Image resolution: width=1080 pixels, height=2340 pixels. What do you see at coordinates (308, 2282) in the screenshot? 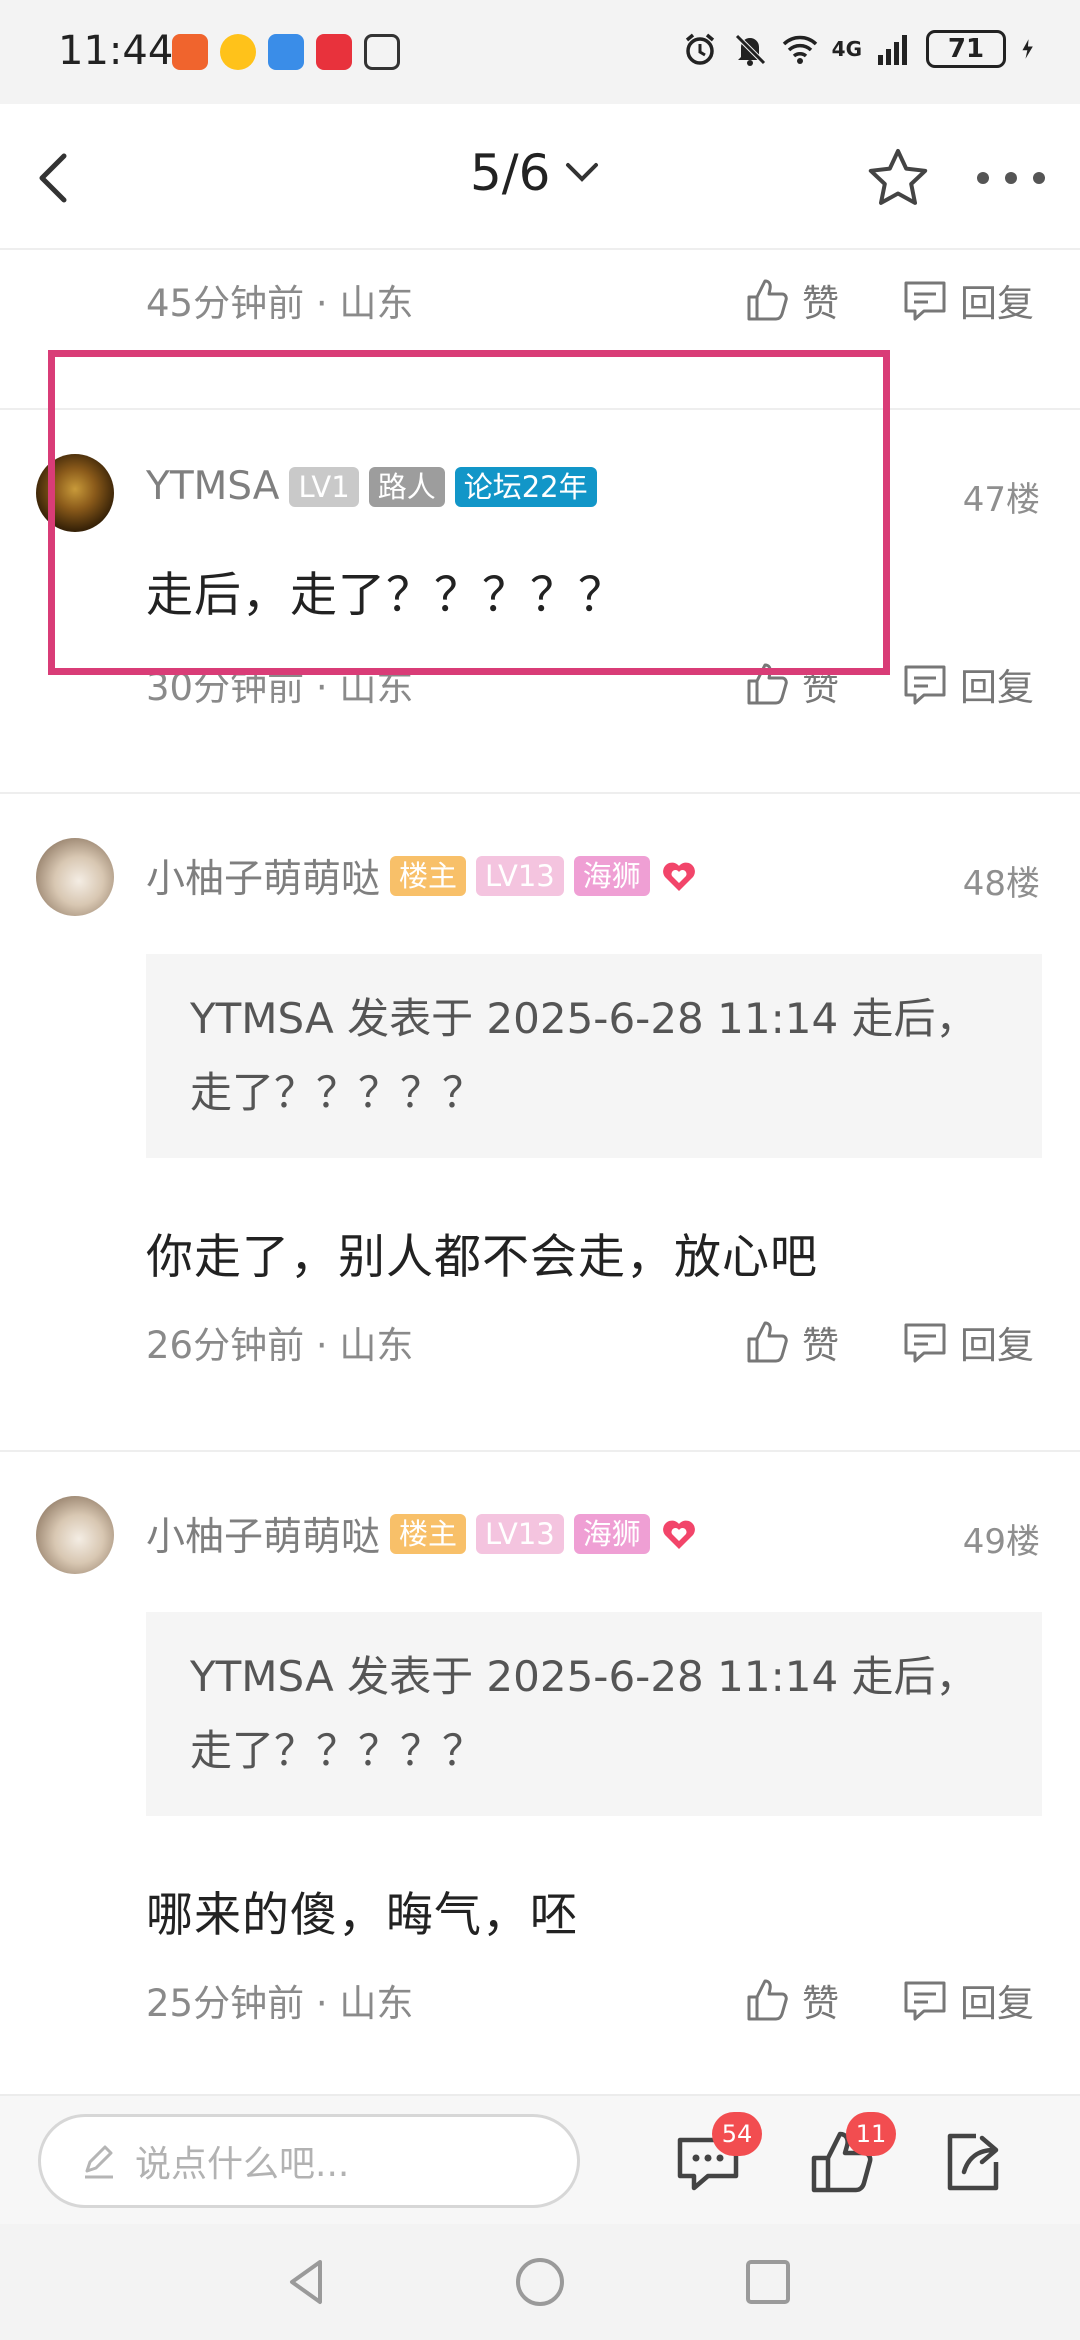
I see `back-triangle-icon` at bounding box center [308, 2282].